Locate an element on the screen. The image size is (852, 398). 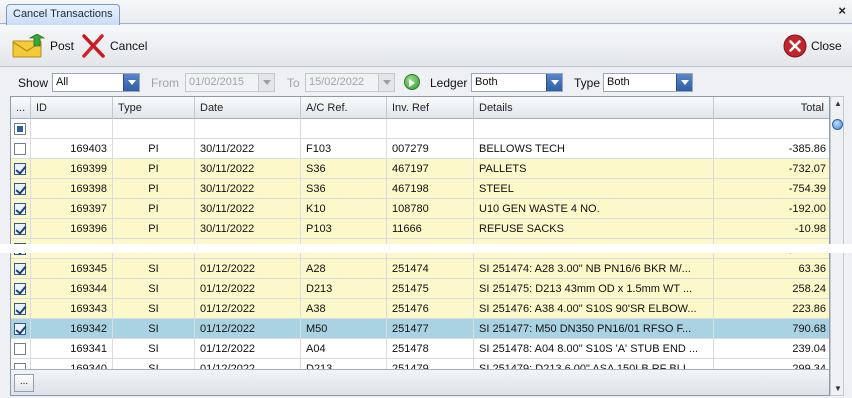
select-all-row is located at coordinates (420, 129).